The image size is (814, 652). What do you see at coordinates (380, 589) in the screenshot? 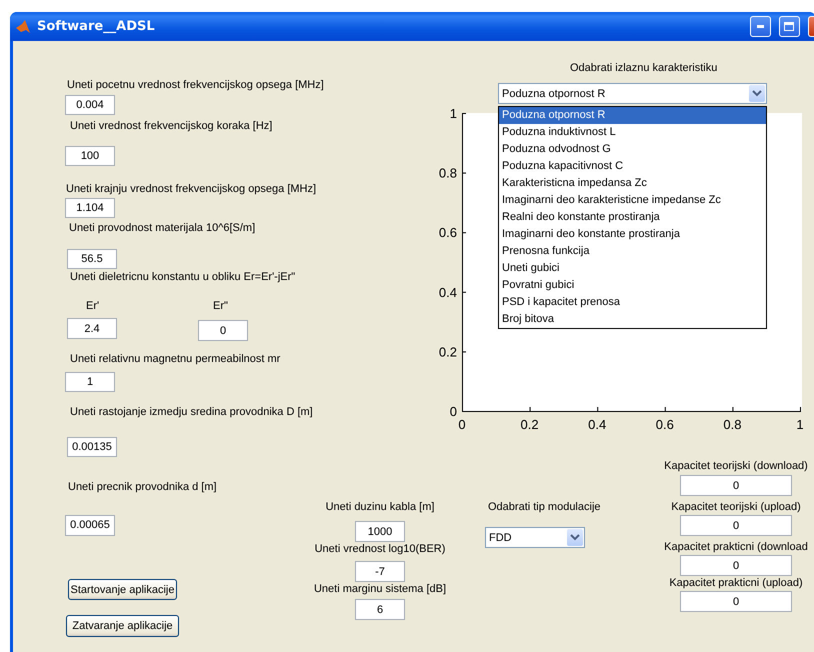
I see `field-label: Uneti marginu sistema [dB]` at bounding box center [380, 589].